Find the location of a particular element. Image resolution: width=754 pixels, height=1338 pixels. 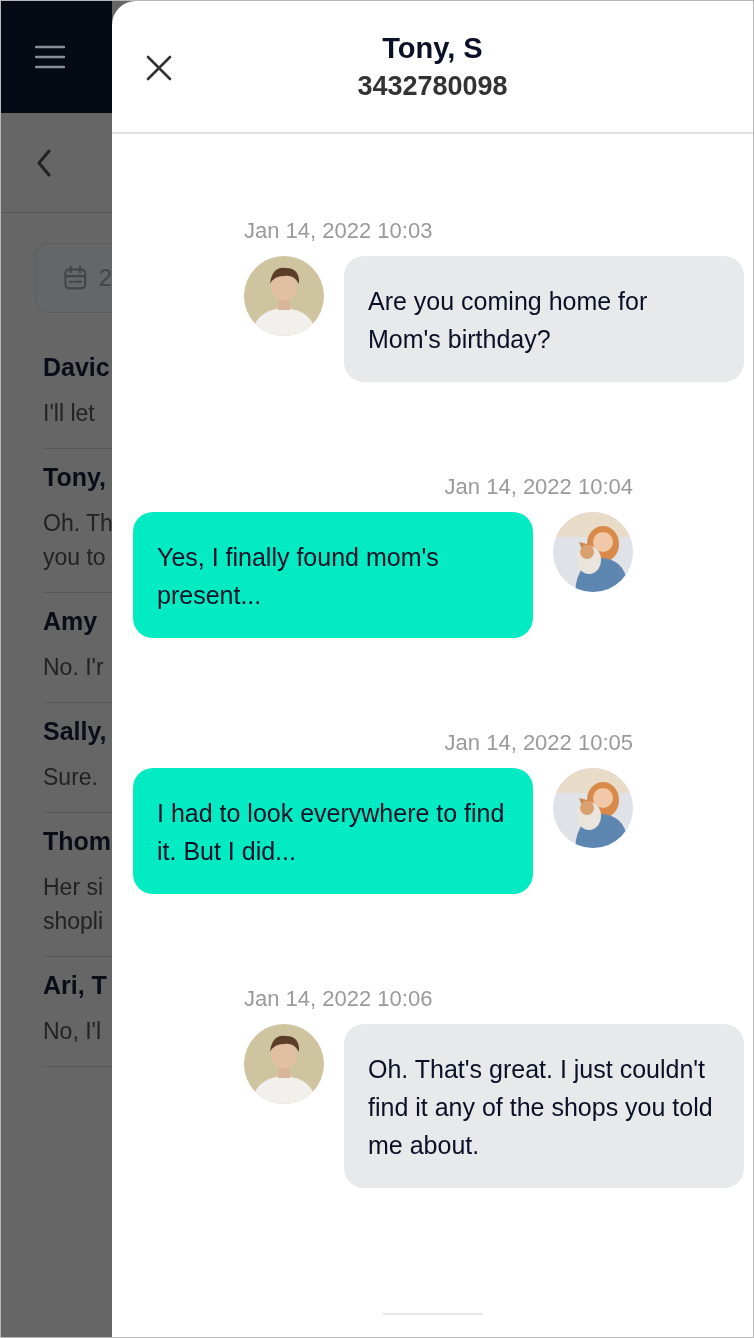

message-preview: I'll let is located at coordinates (69, 413).